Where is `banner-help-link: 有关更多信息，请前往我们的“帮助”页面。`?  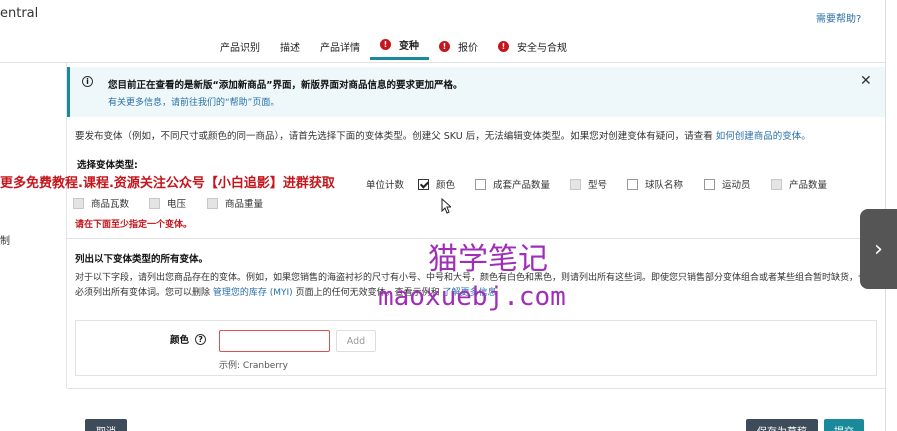
banner-help-link: 有关更多信息，请前往我们的“帮助”页面。 is located at coordinates (193, 101).